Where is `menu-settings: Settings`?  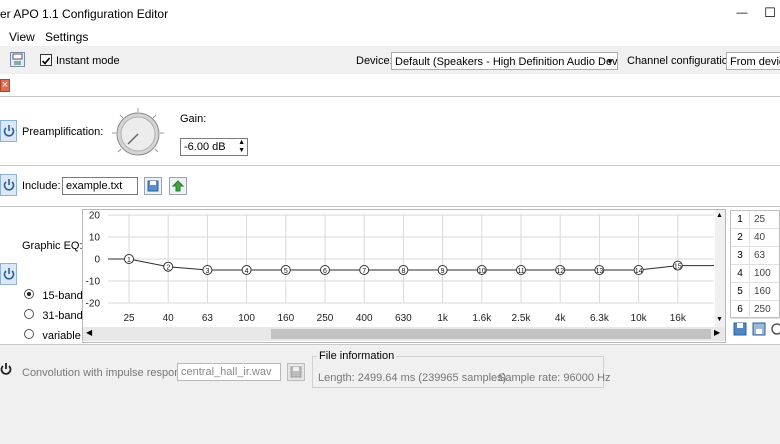
menu-settings: Settings is located at coordinates (66, 37).